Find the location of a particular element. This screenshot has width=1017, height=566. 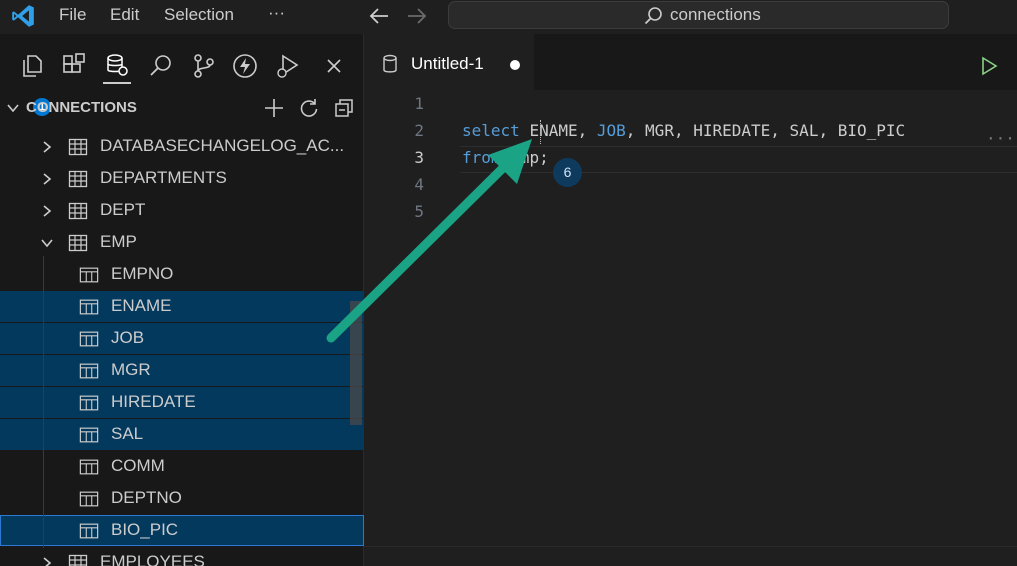

connections-section-header: CONNECTIONS is located at coordinates (182, 108).